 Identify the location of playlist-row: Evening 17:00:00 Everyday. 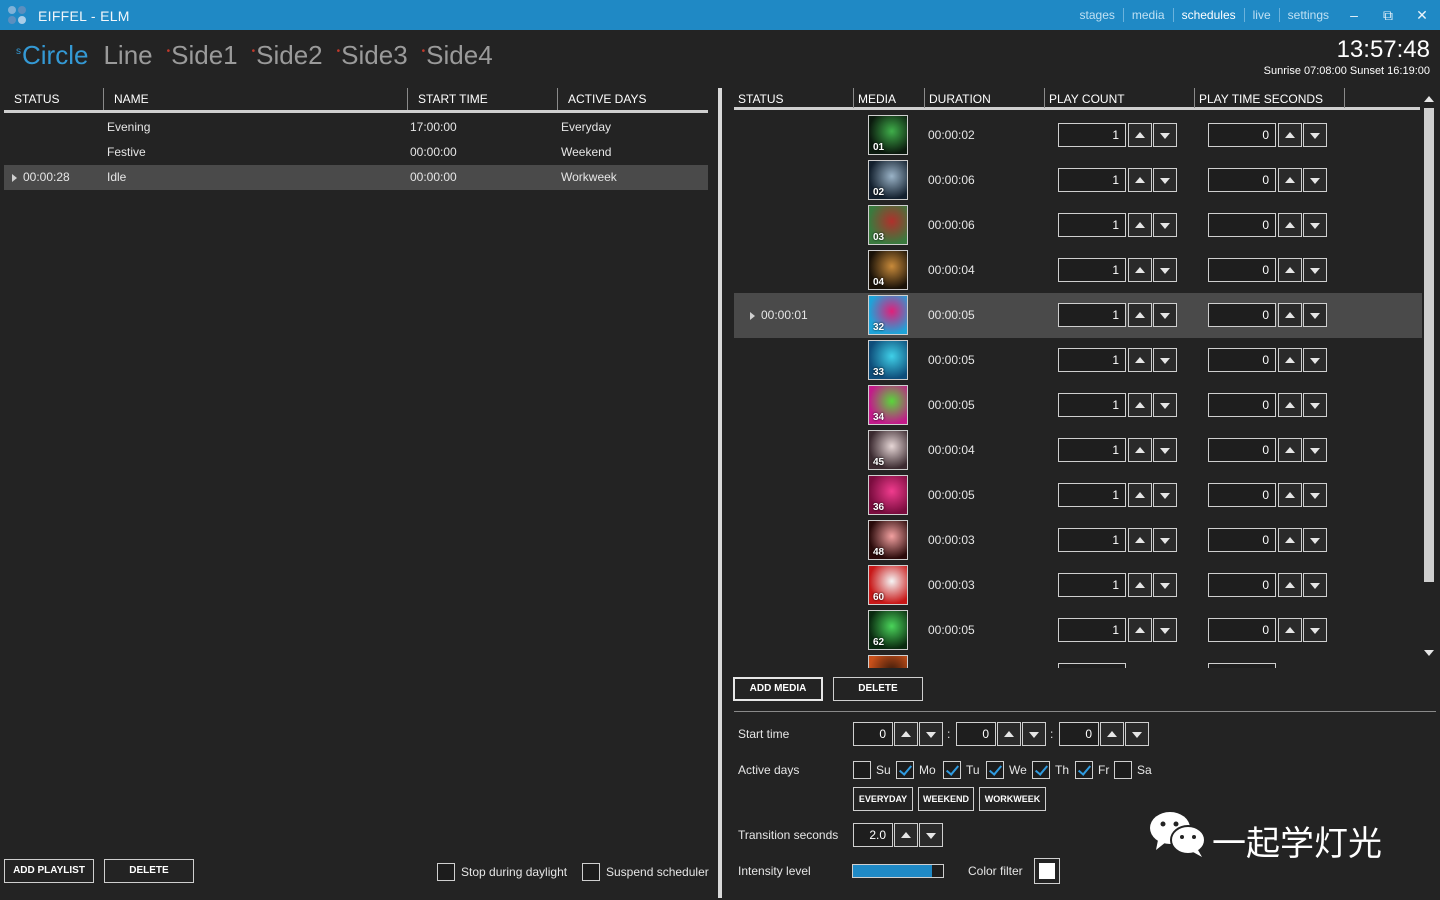
(356, 127).